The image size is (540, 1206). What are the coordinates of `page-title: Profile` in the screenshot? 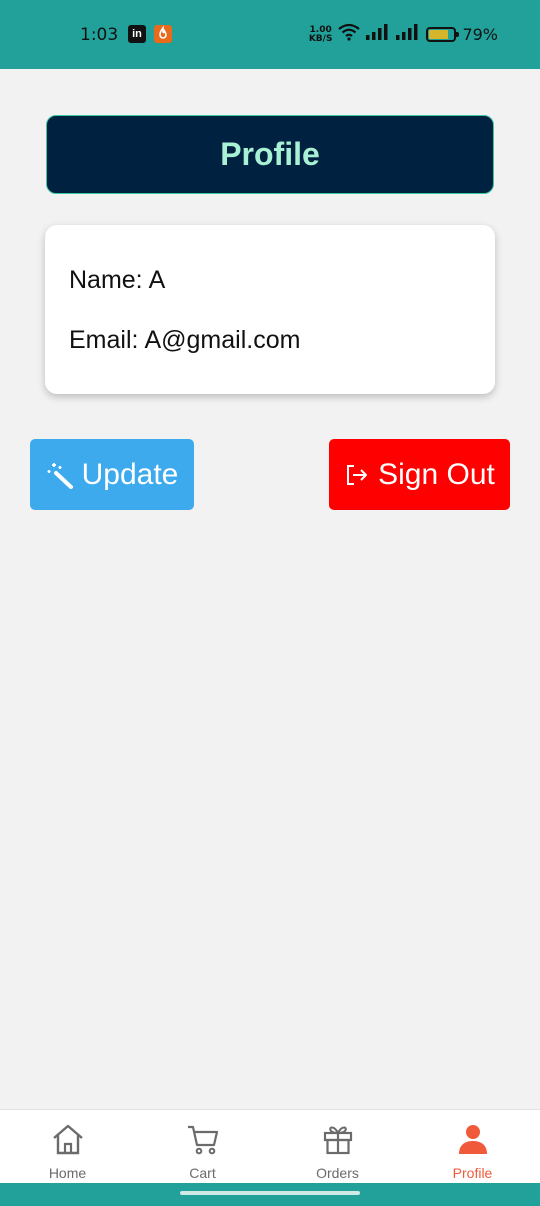 It's located at (270, 154).